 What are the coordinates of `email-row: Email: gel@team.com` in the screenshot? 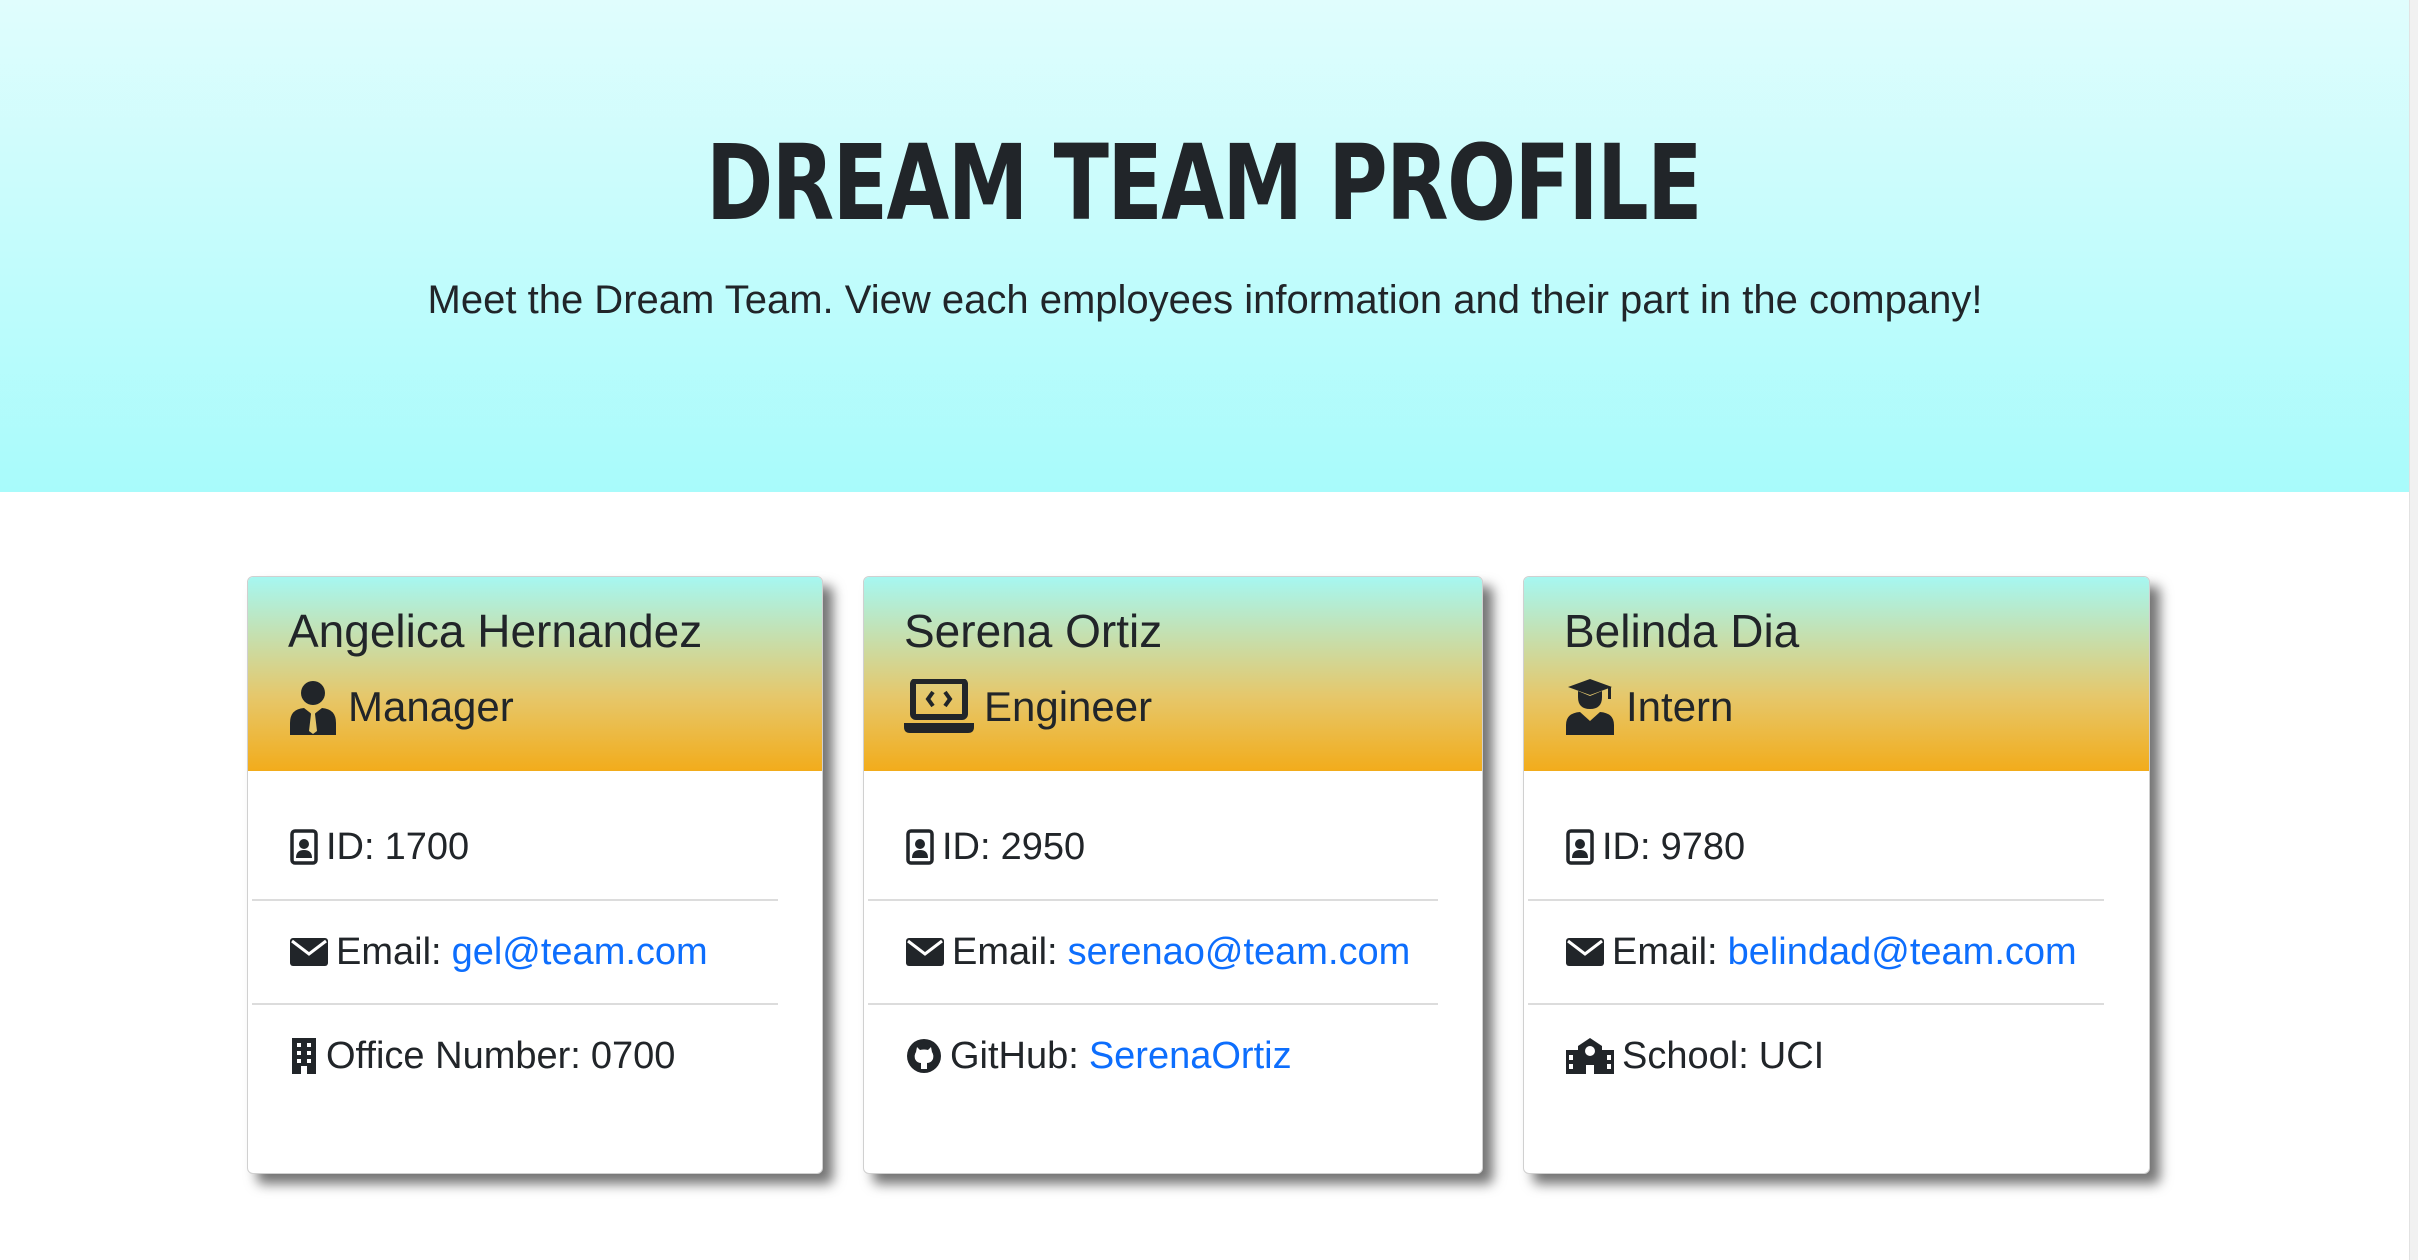 It's located at (515, 951).